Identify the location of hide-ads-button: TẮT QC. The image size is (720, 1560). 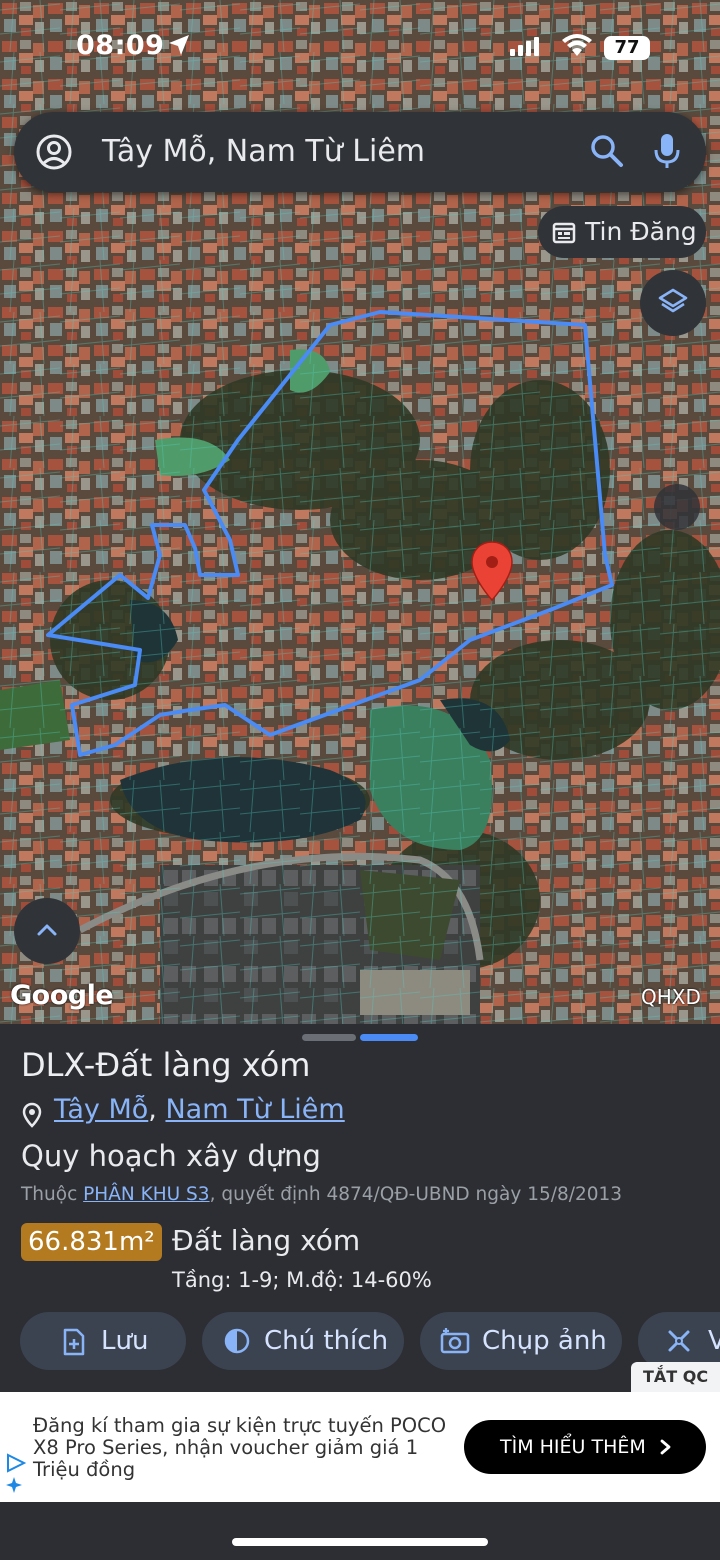
(675, 1377).